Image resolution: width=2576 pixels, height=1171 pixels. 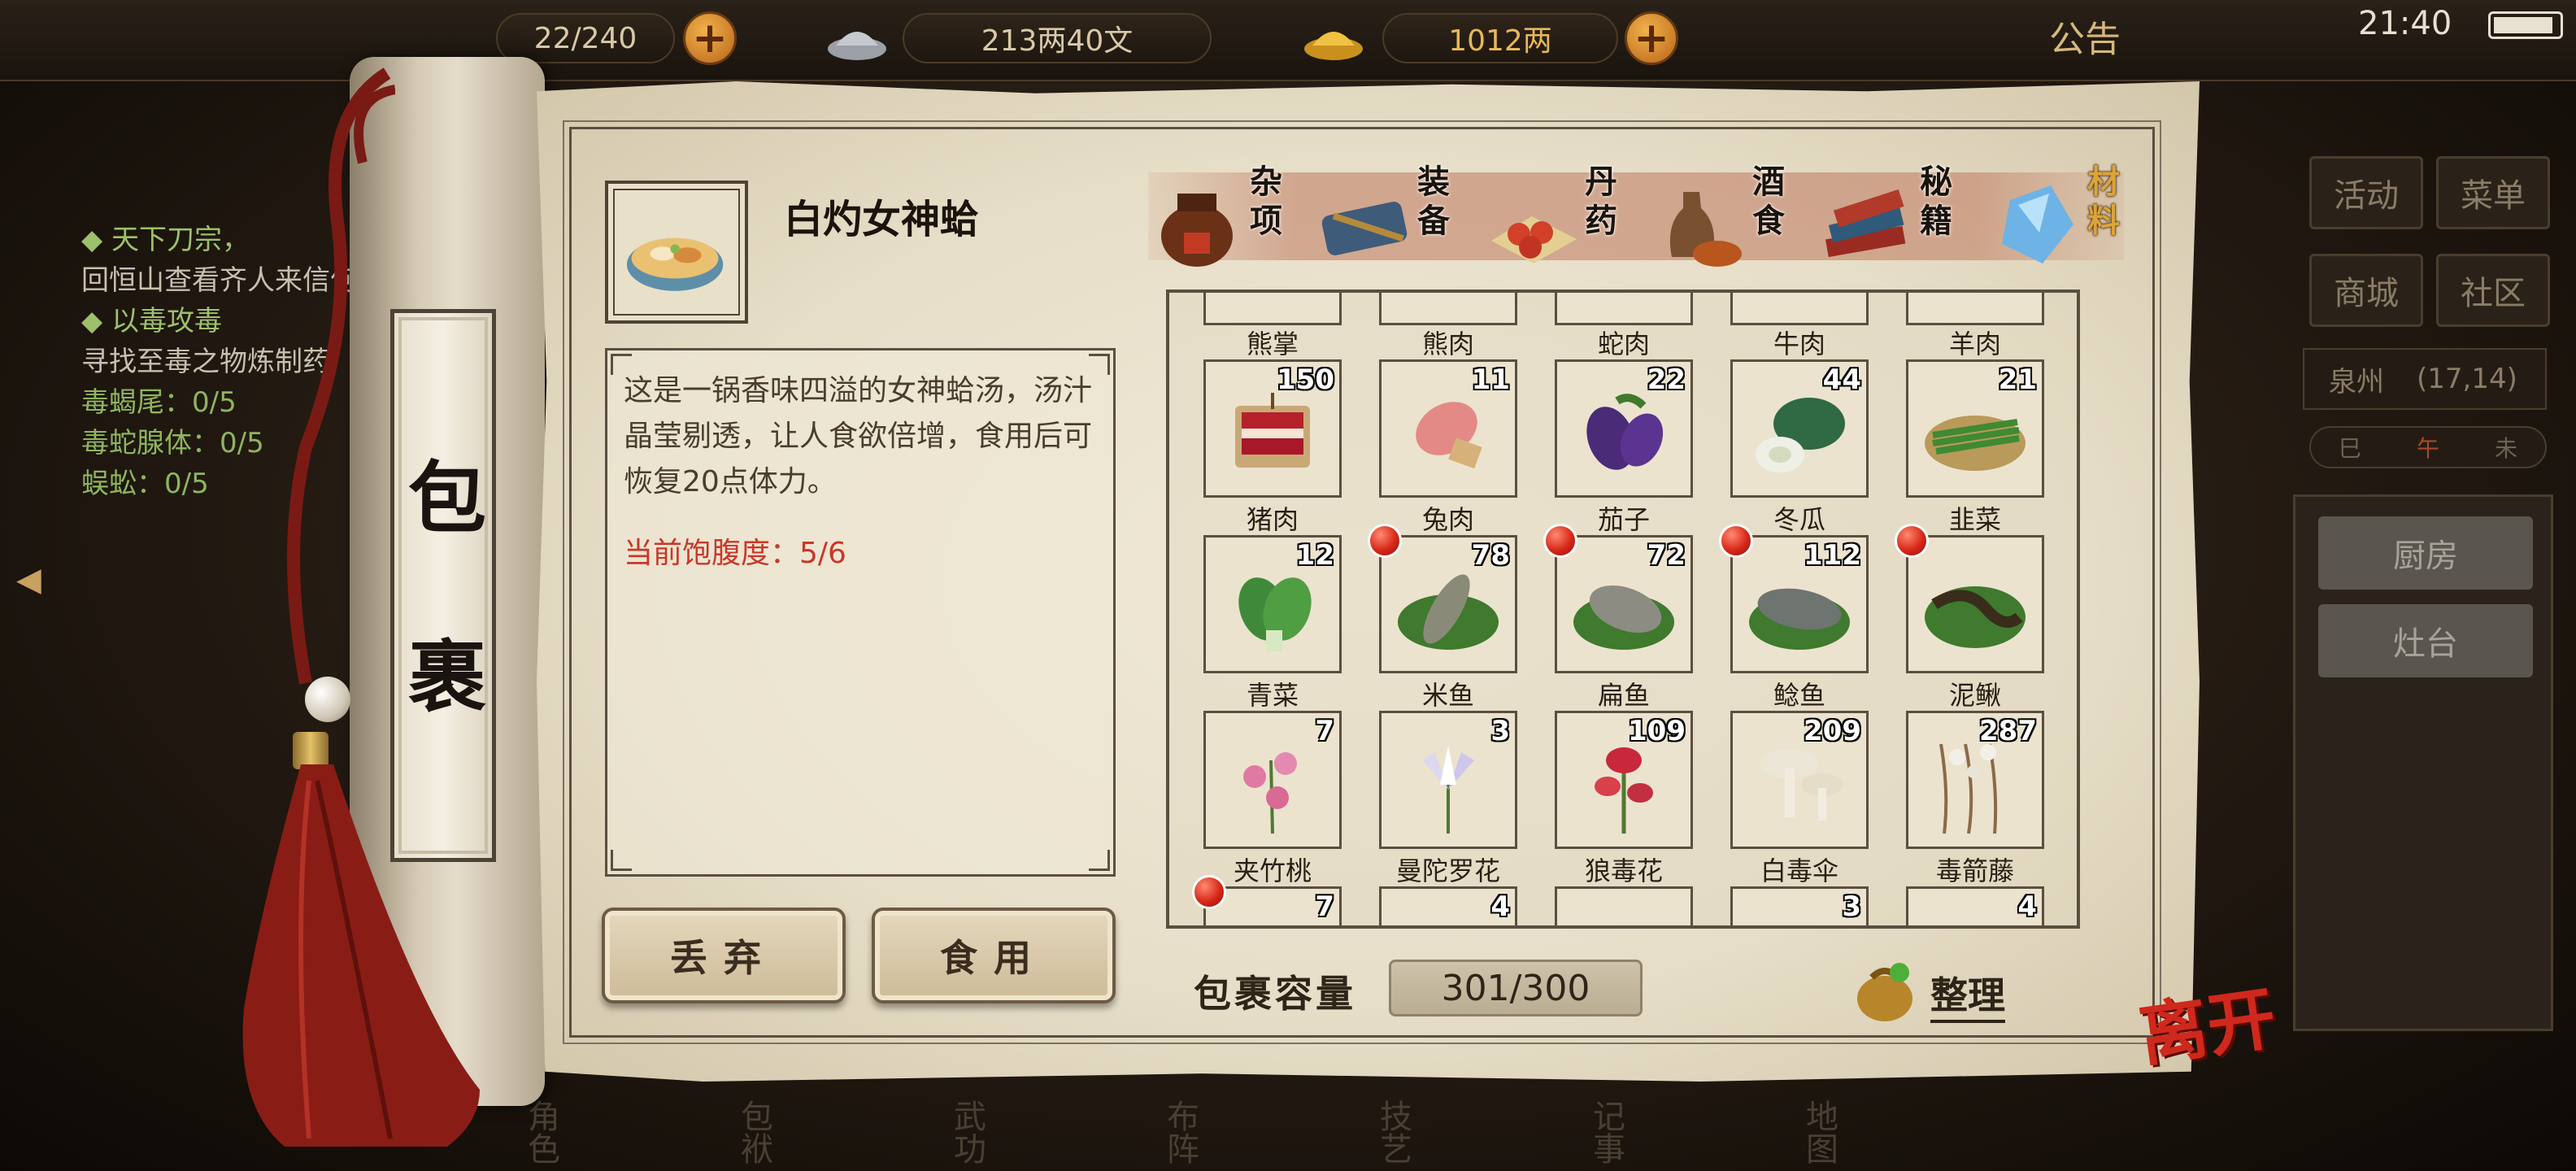 I want to click on tab-materials: 材料, so click(x=2067, y=216).